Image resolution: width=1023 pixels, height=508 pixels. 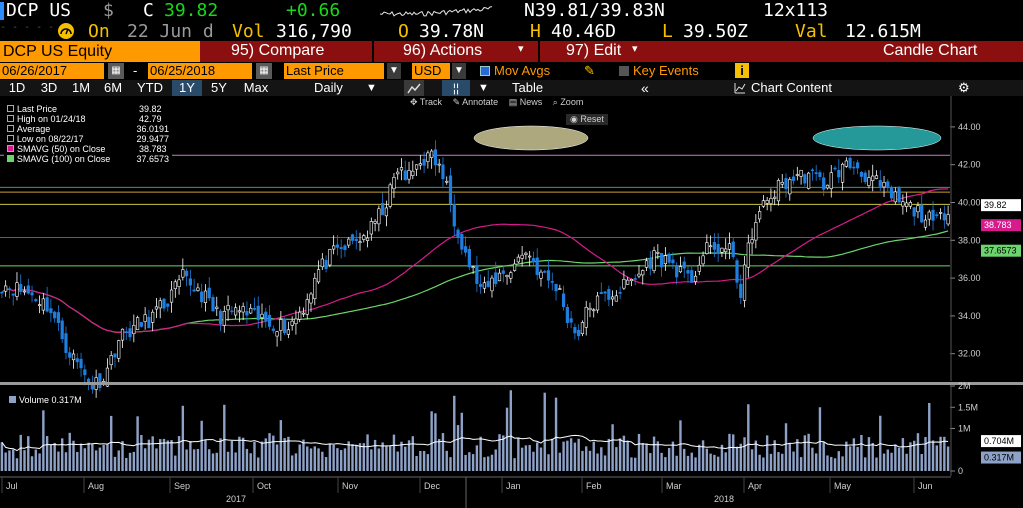 I want to click on actions-menu: 96) Actions, so click(x=442, y=51).